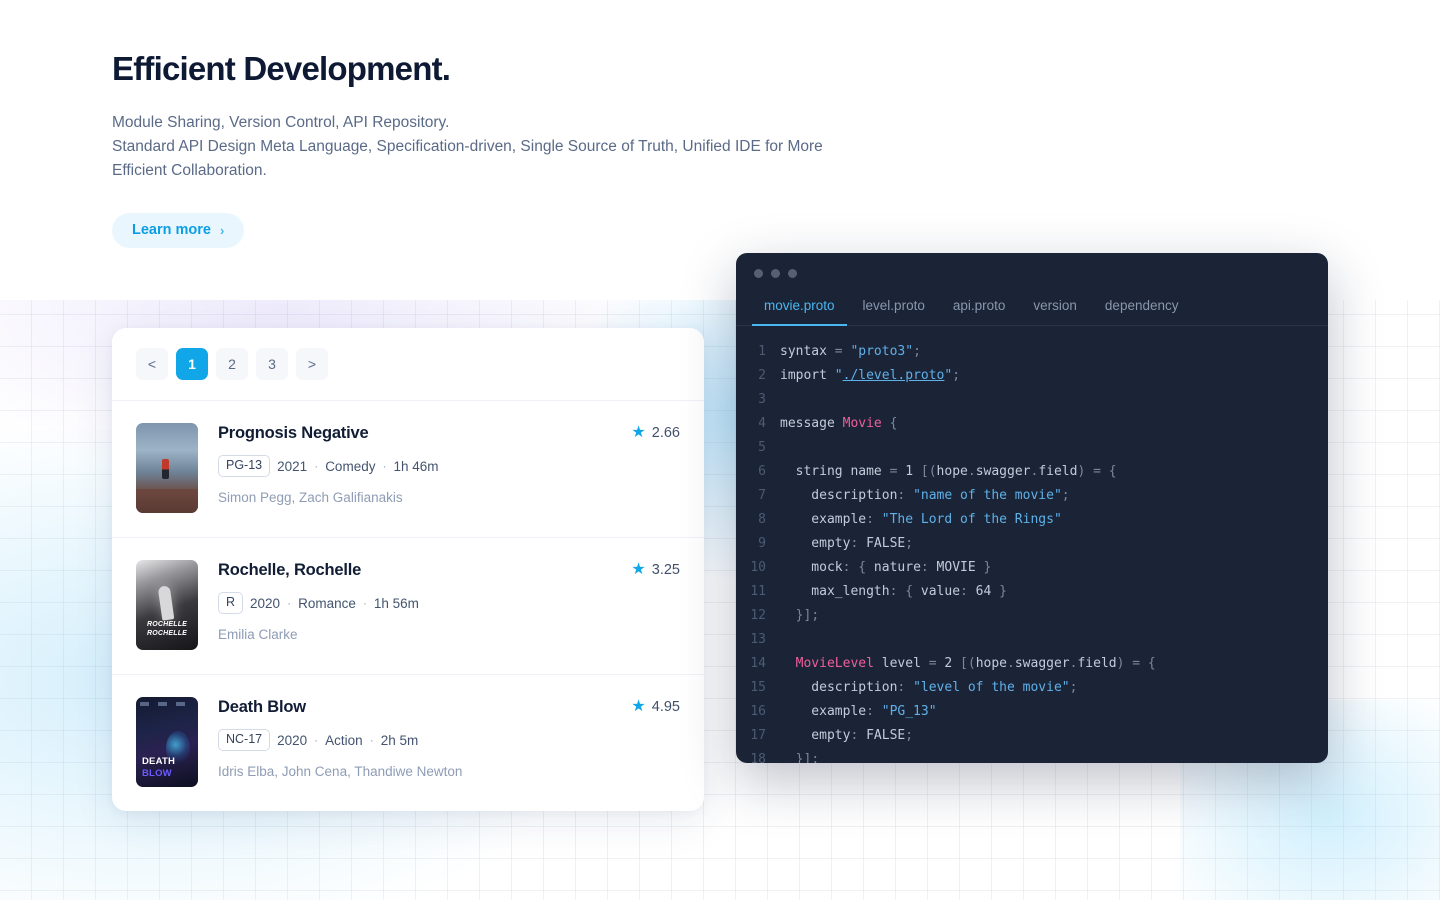  What do you see at coordinates (758, 615) in the screenshot?
I see `line-number: 12` at bounding box center [758, 615].